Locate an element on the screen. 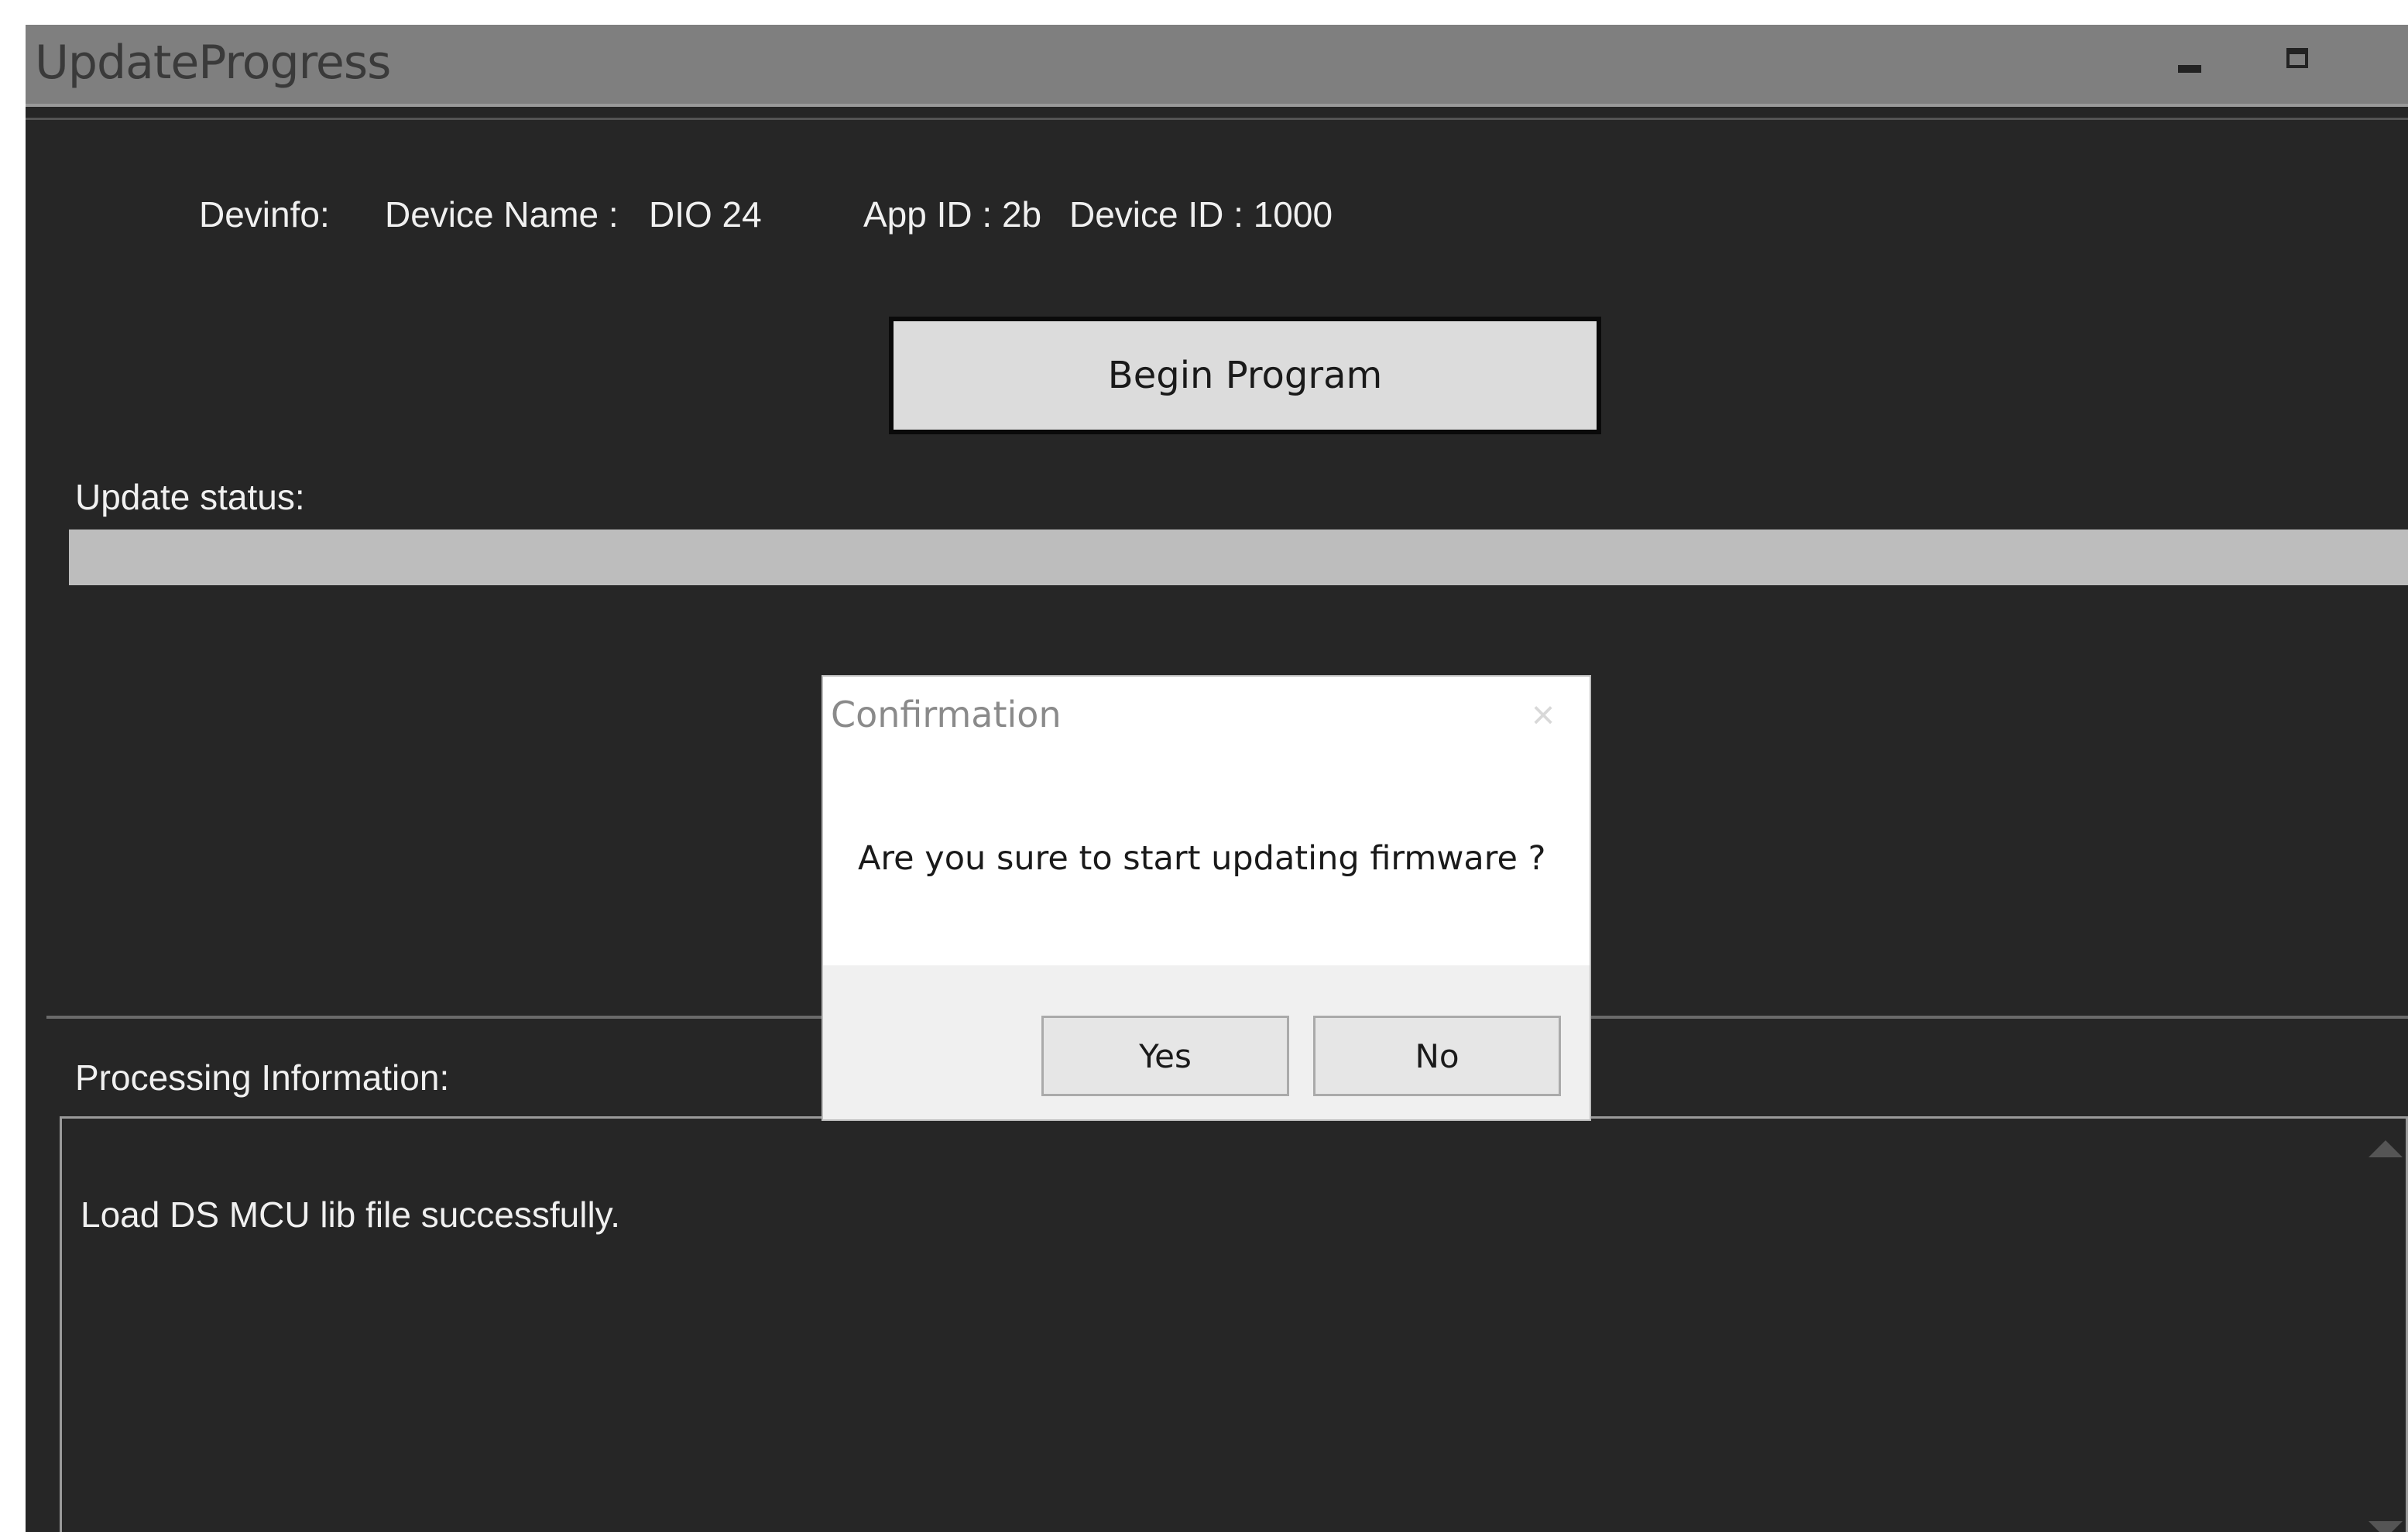 The image size is (2408, 1532). dialog-button-bar: Yes No is located at coordinates (1206, 1042).